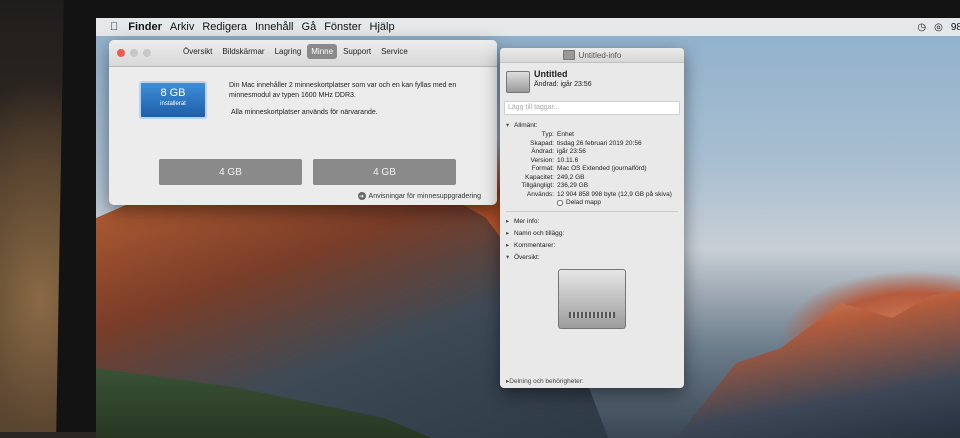 Image resolution: width=960 pixels, height=438 pixels. What do you see at coordinates (134, 53) in the screenshot?
I see `minimize-button` at bounding box center [134, 53].